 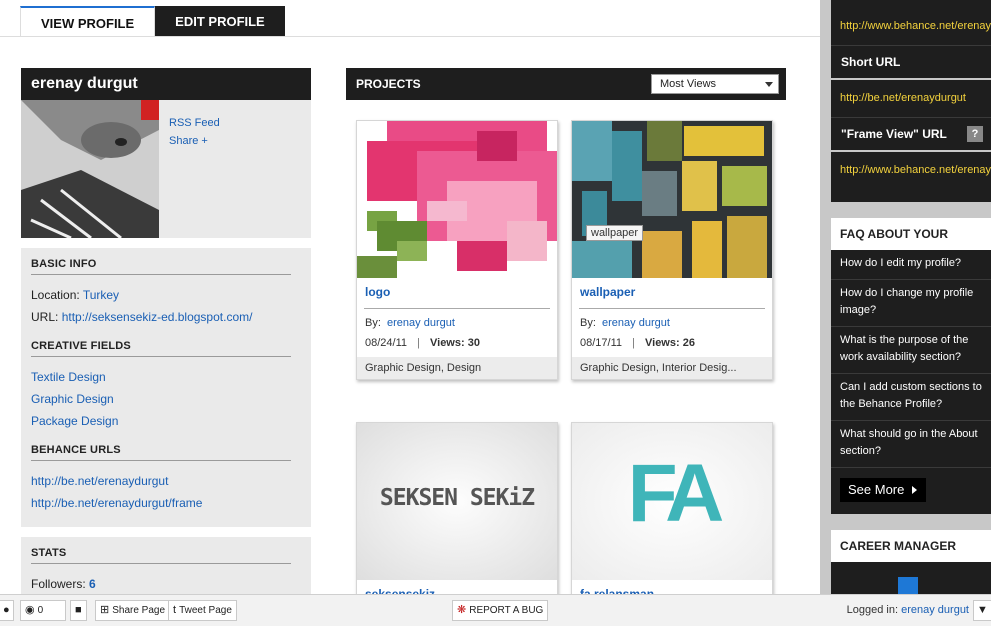 What do you see at coordinates (116, 503) in the screenshot?
I see `behance-url-link: http://be.net/erenaydurgut/frame` at bounding box center [116, 503].